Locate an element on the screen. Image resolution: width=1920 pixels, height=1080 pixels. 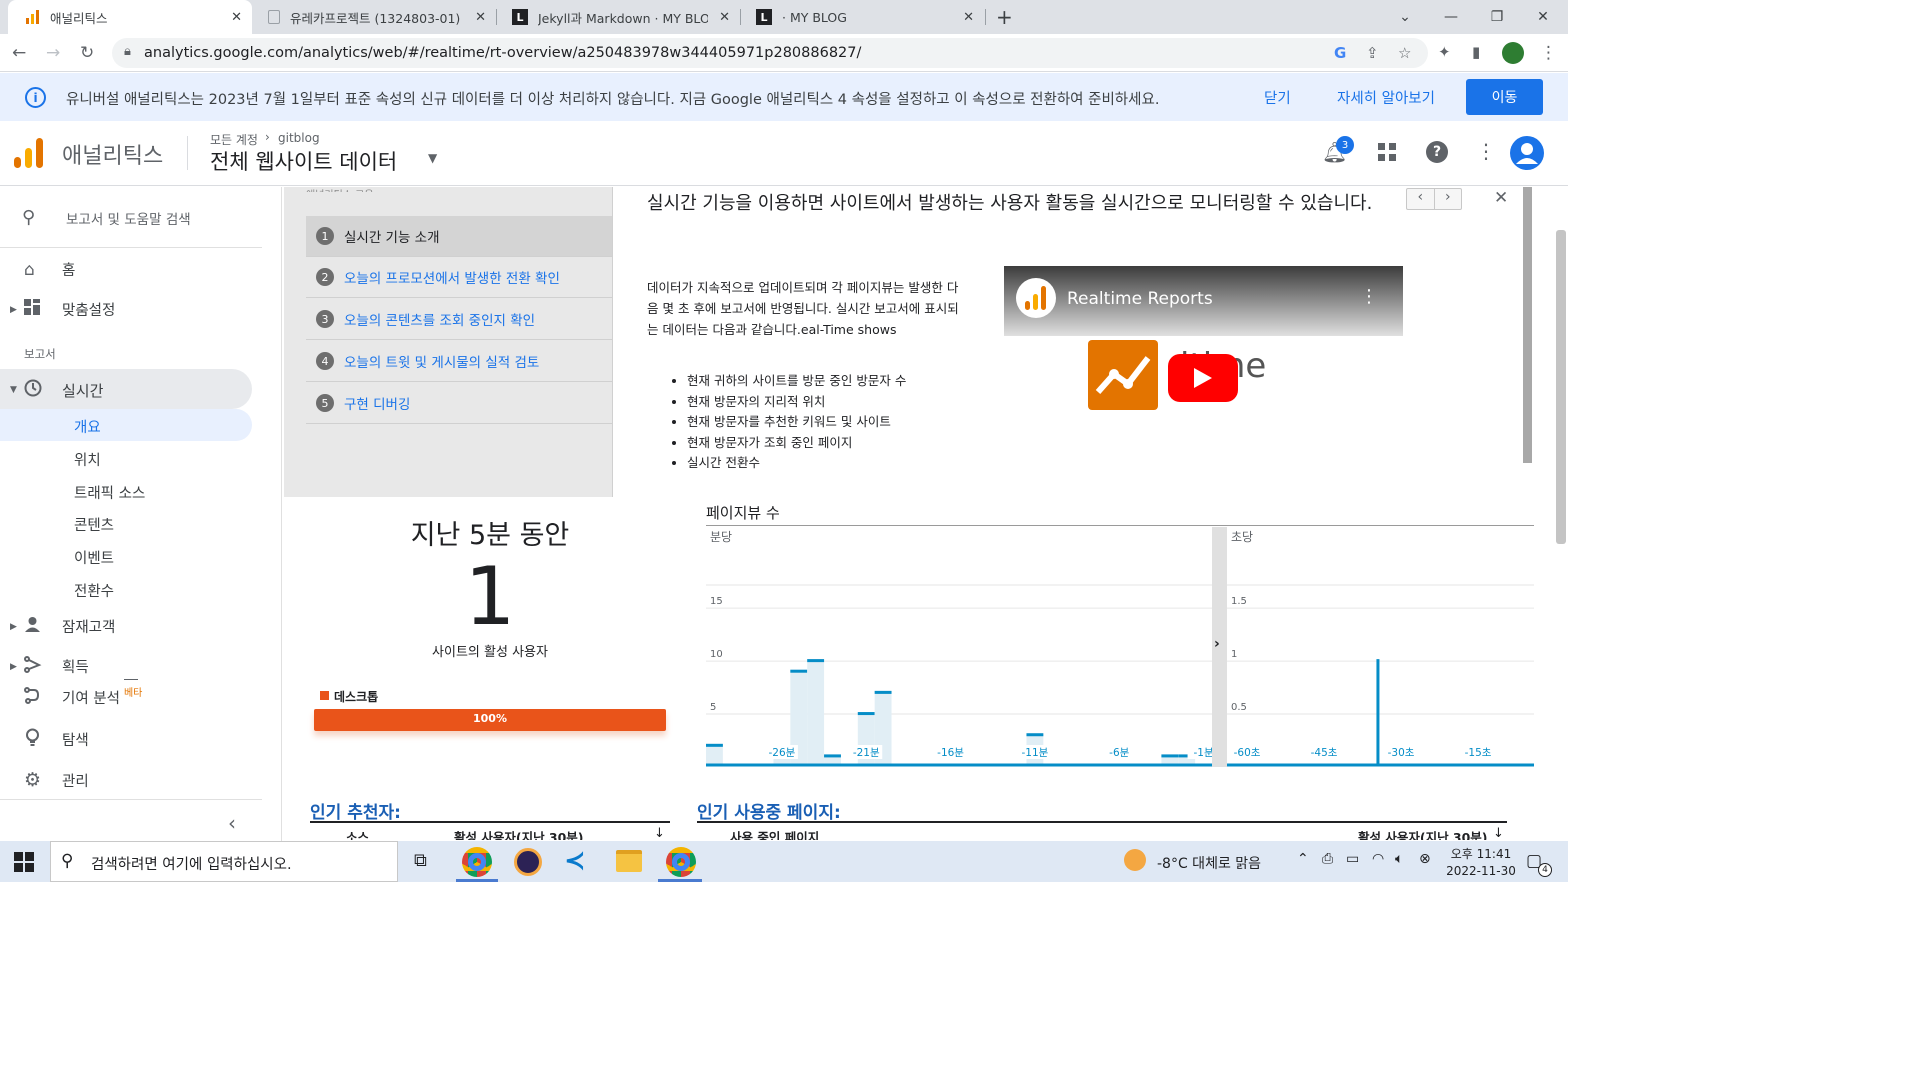
next-icon: › is located at coordinates (1448, 199).